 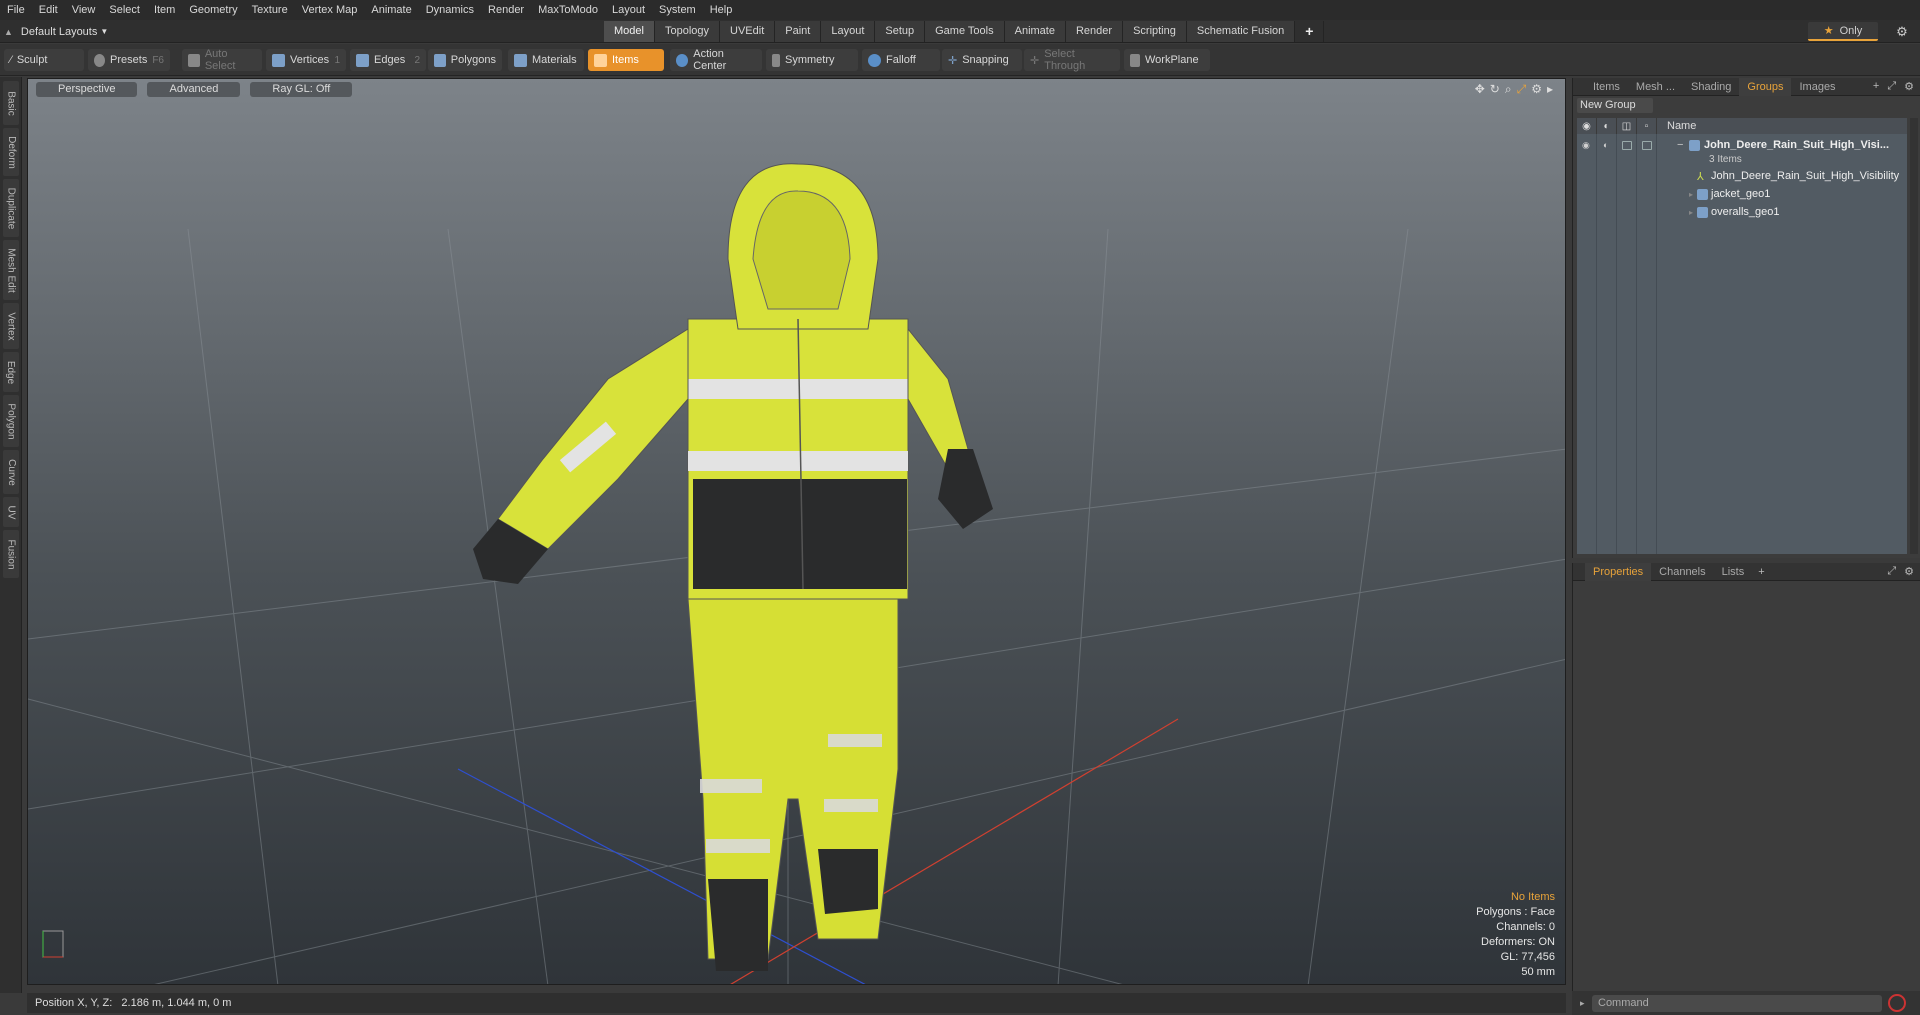 I want to click on workplane-icon, so click(x=1135, y=60).